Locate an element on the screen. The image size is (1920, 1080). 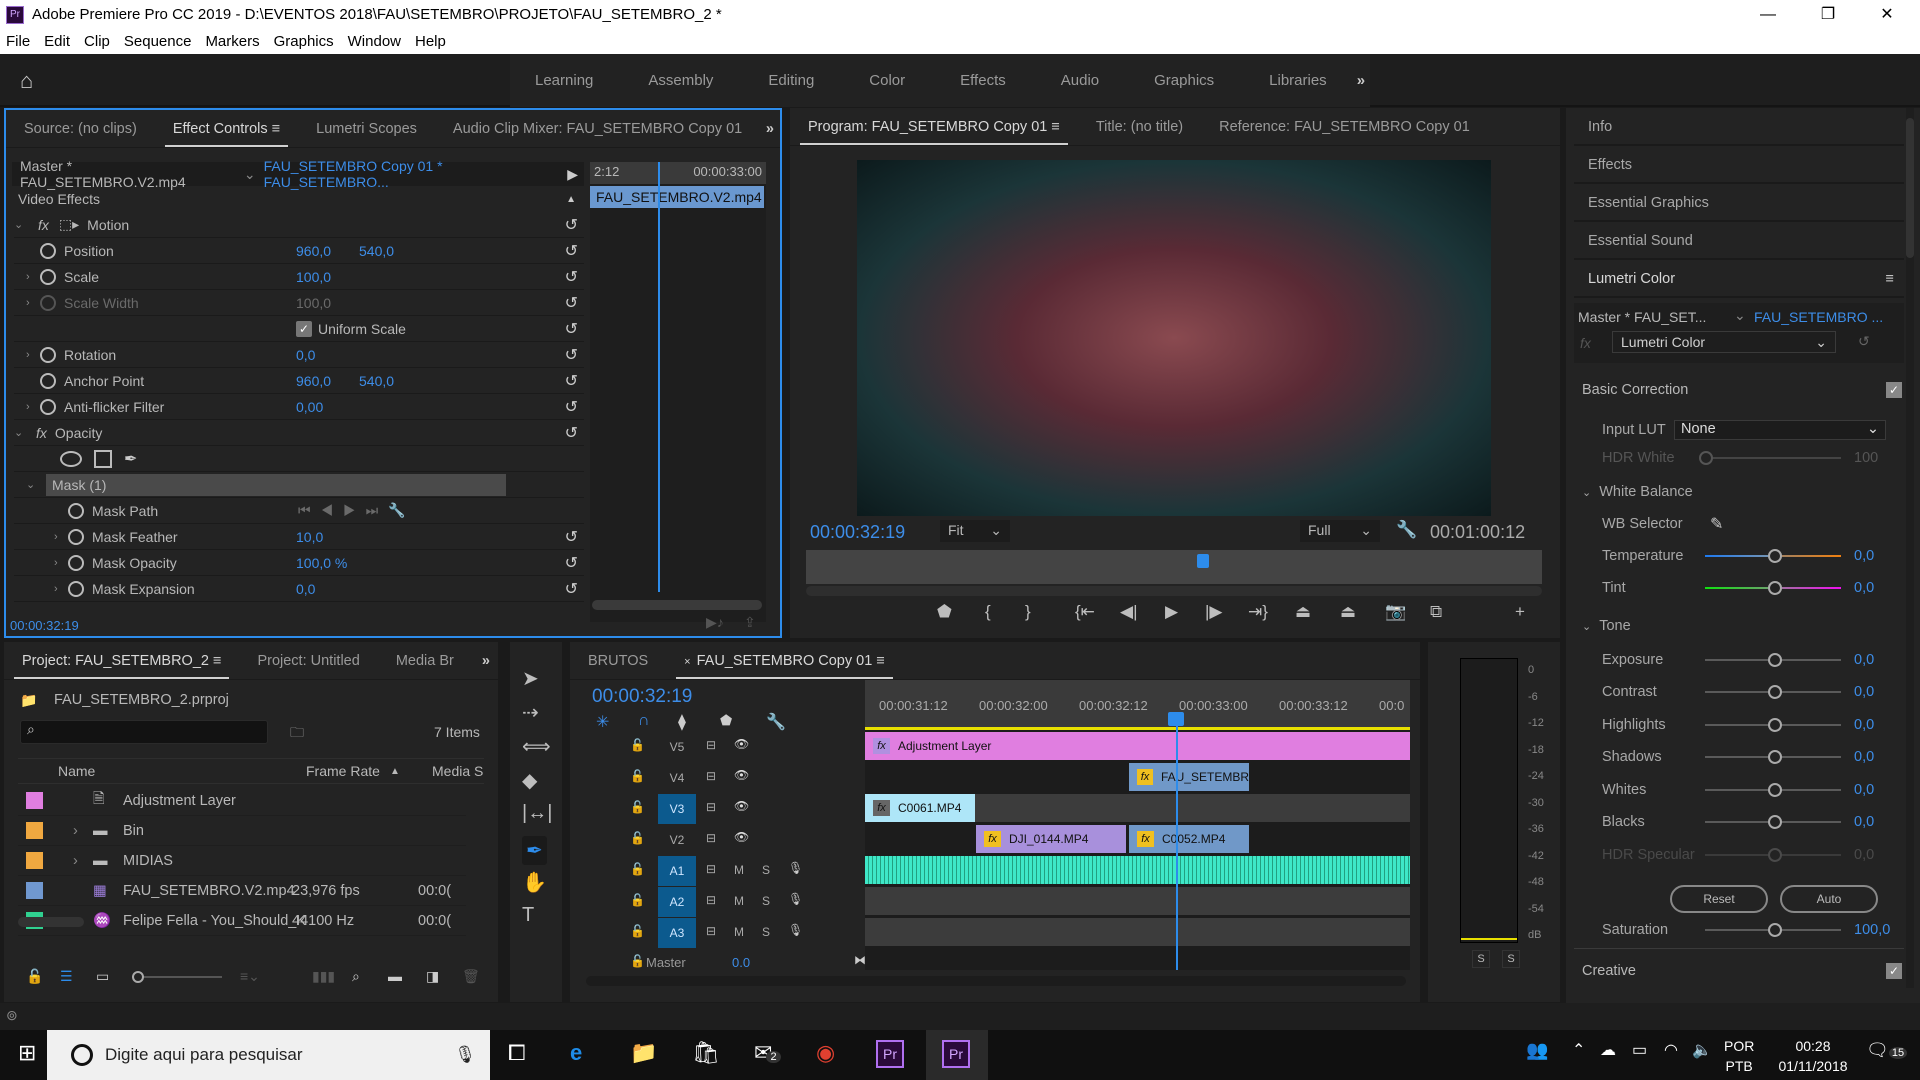
workspace-libraries: Libraries is located at coordinates (1298, 80).